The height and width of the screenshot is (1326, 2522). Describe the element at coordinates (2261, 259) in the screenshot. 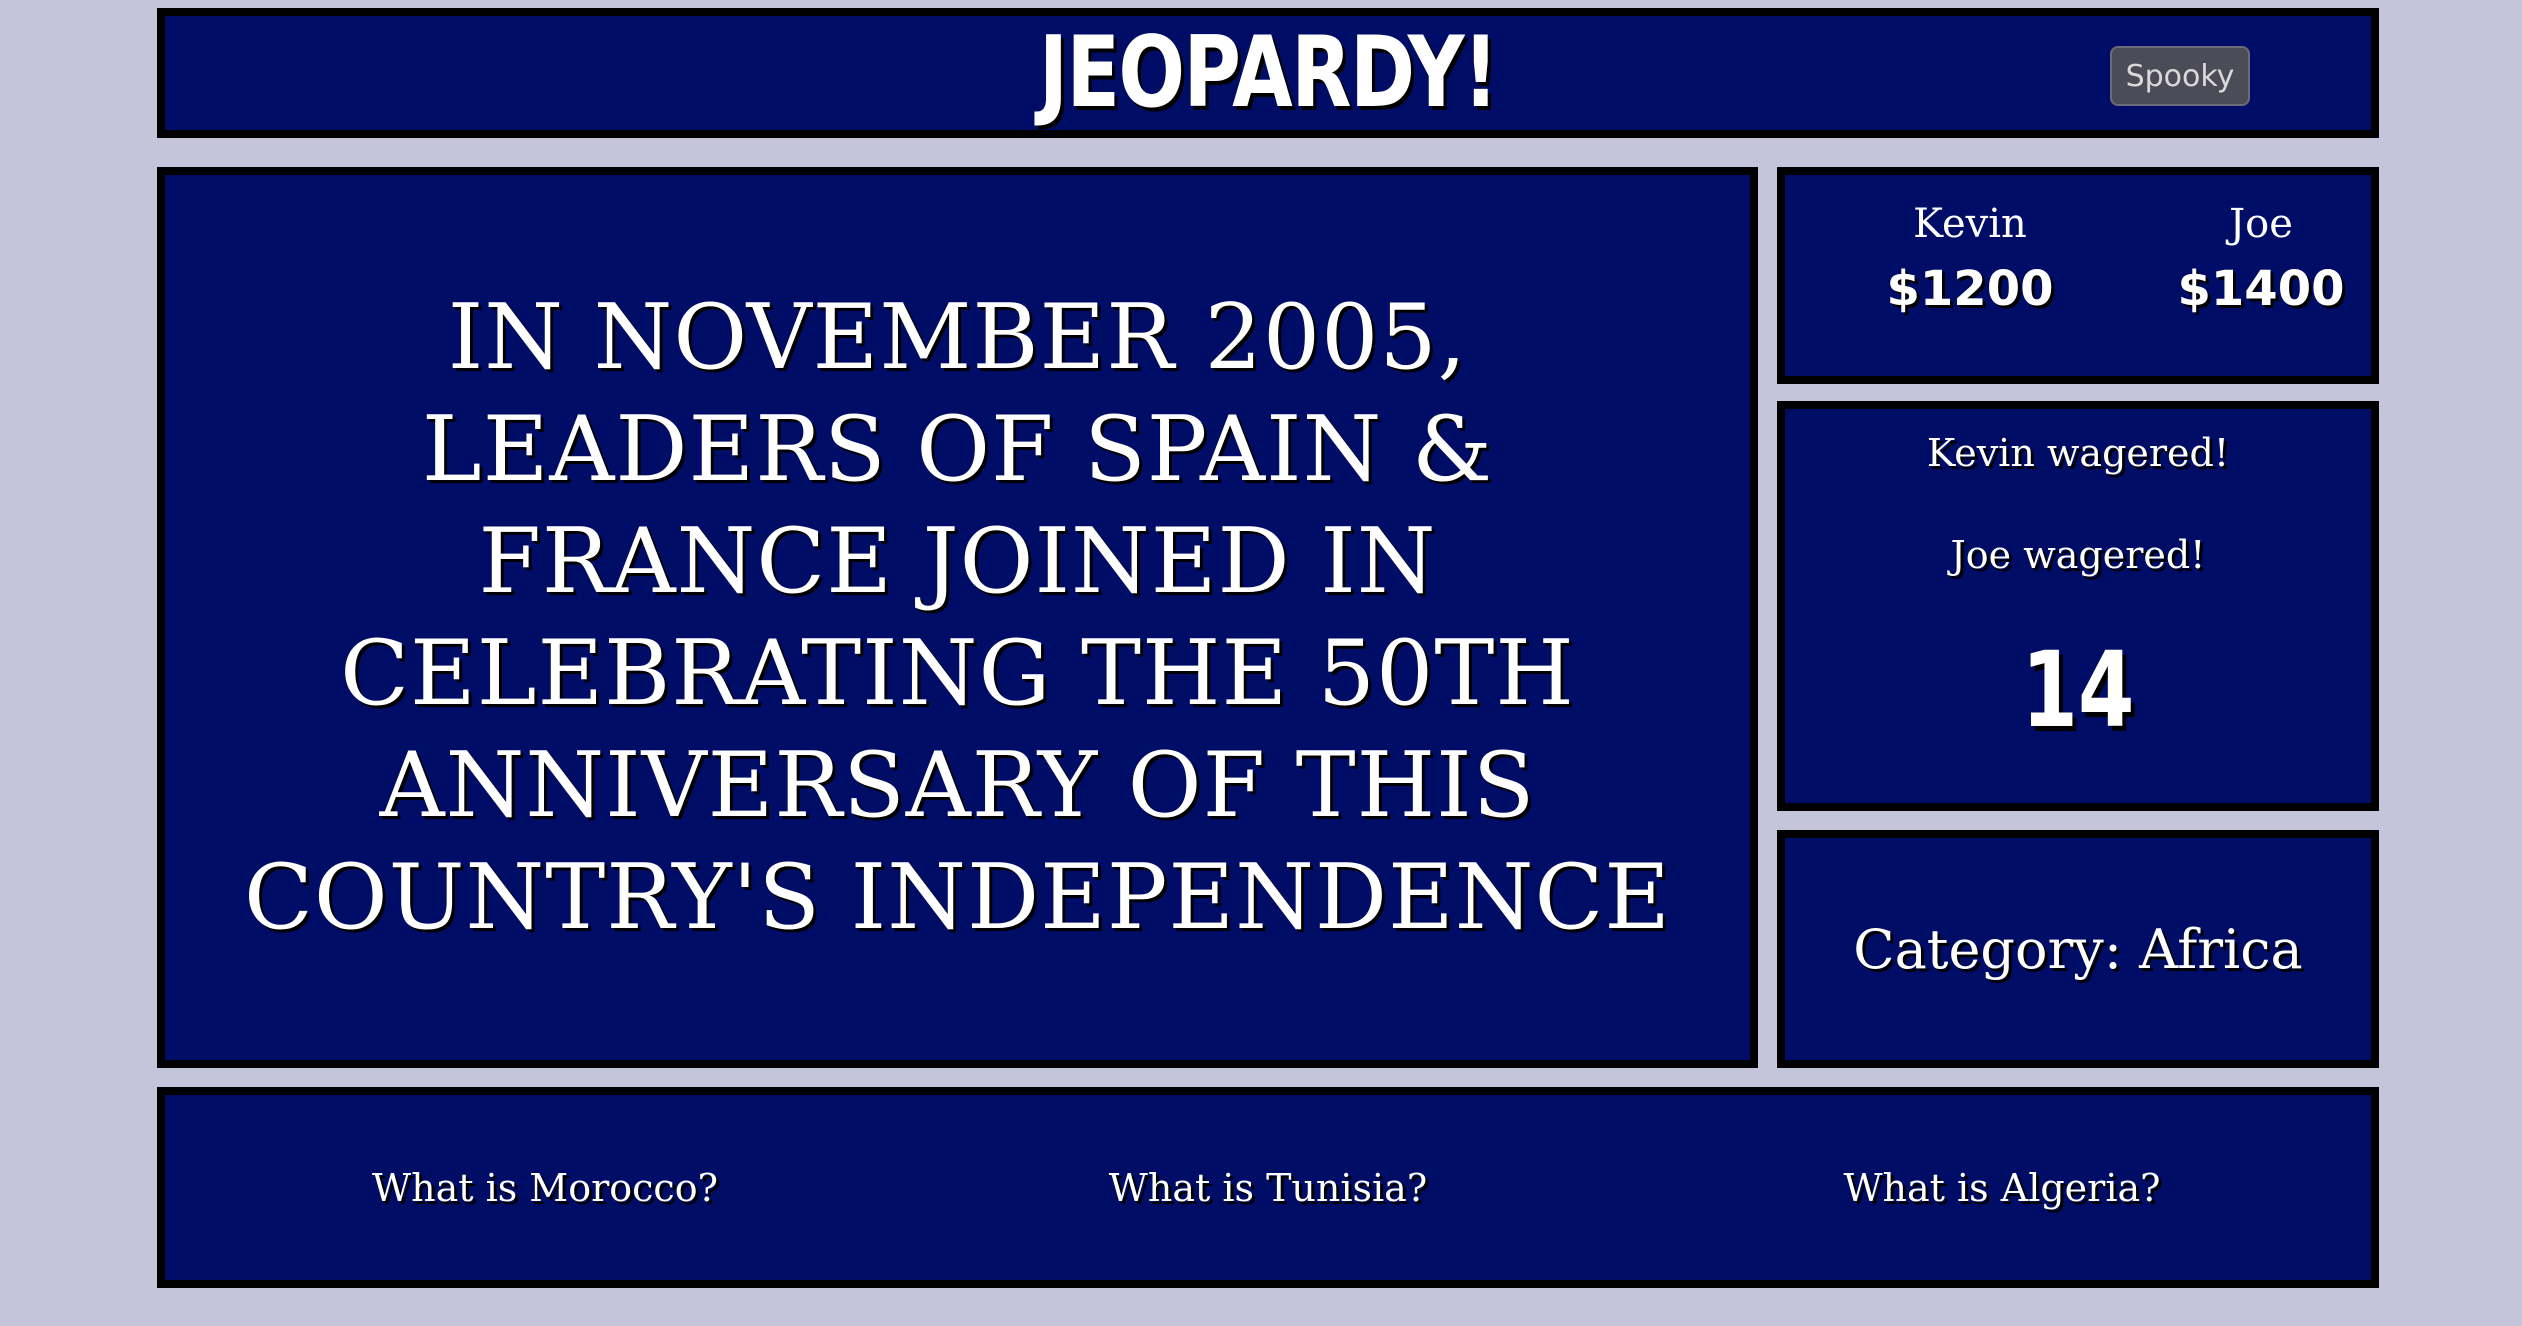

I see `player-joe: Joe $1400` at that location.